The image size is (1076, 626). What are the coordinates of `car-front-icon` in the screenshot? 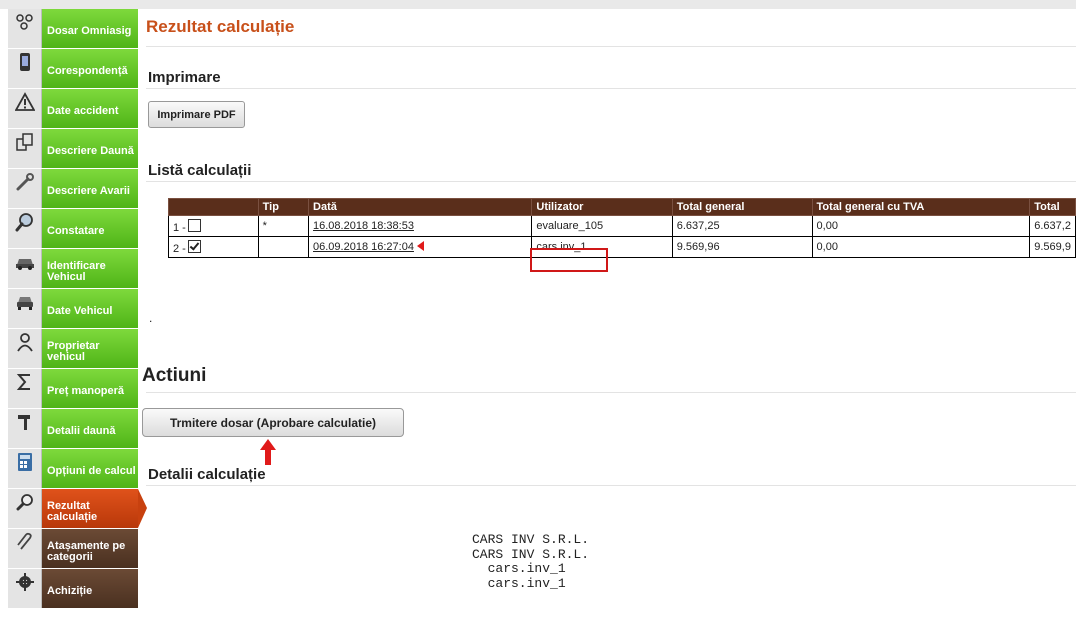 It's located at (25, 308).